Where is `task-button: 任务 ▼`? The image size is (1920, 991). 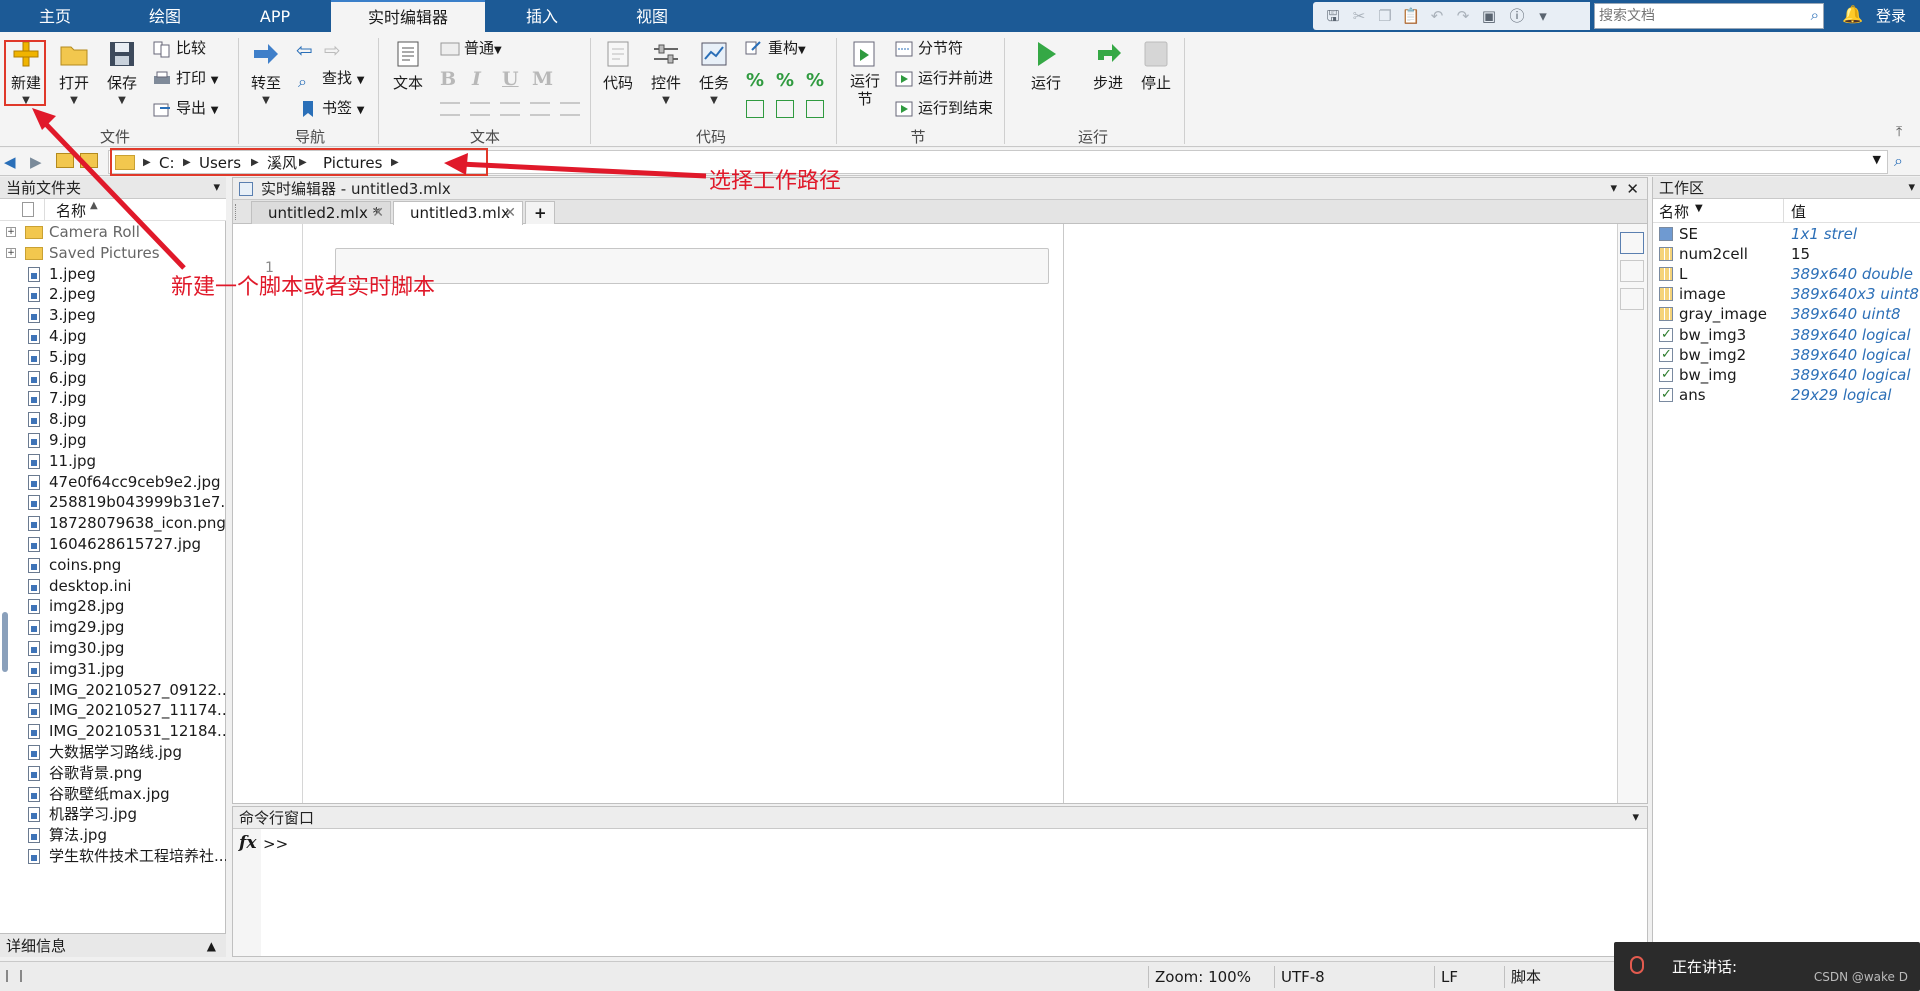 task-button: 任务 ▼ is located at coordinates (714, 79).